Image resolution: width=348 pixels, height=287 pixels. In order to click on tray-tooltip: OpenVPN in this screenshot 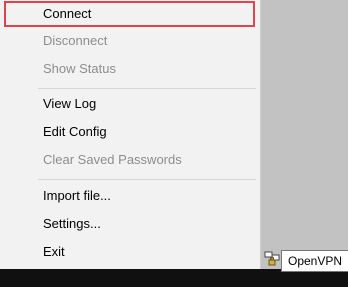, I will do `click(314, 261)`.